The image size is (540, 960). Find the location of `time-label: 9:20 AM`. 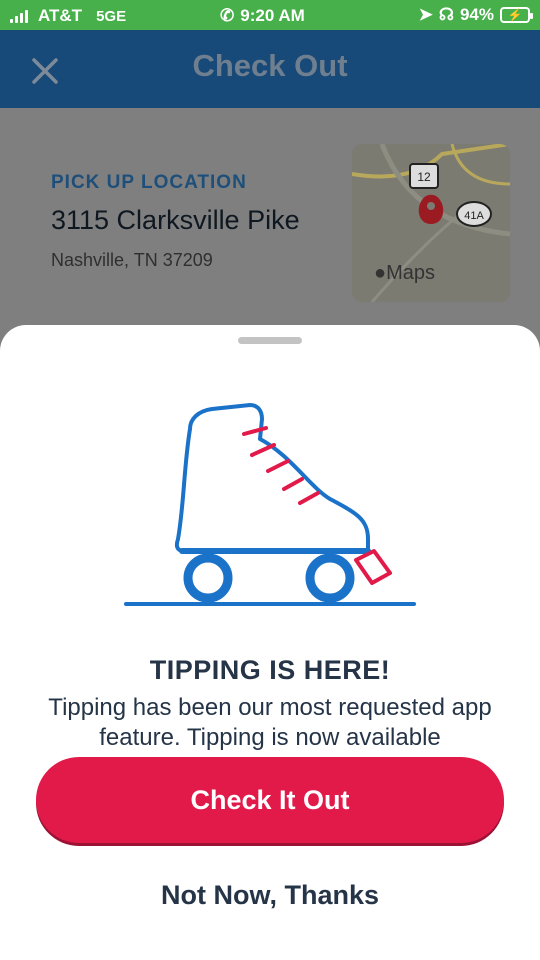

time-label: 9:20 AM is located at coordinates (272, 15).